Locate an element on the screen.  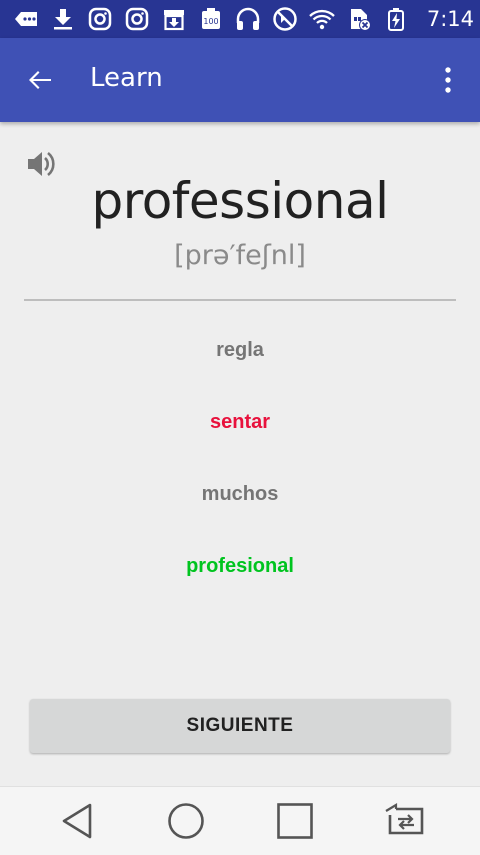
vocabulary-word: professional is located at coordinates (240, 201).